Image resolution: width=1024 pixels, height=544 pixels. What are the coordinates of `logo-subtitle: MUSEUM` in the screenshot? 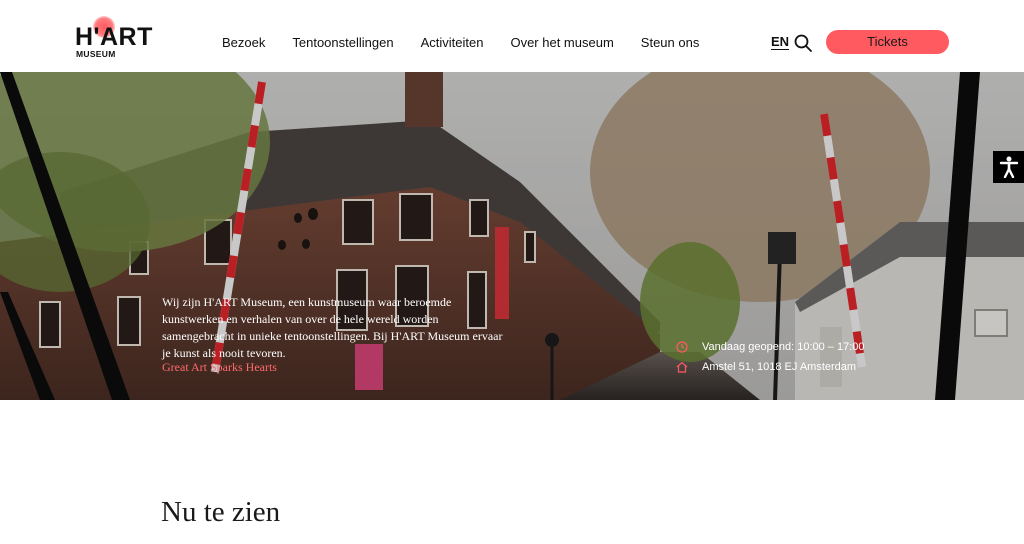 It's located at (96, 54).